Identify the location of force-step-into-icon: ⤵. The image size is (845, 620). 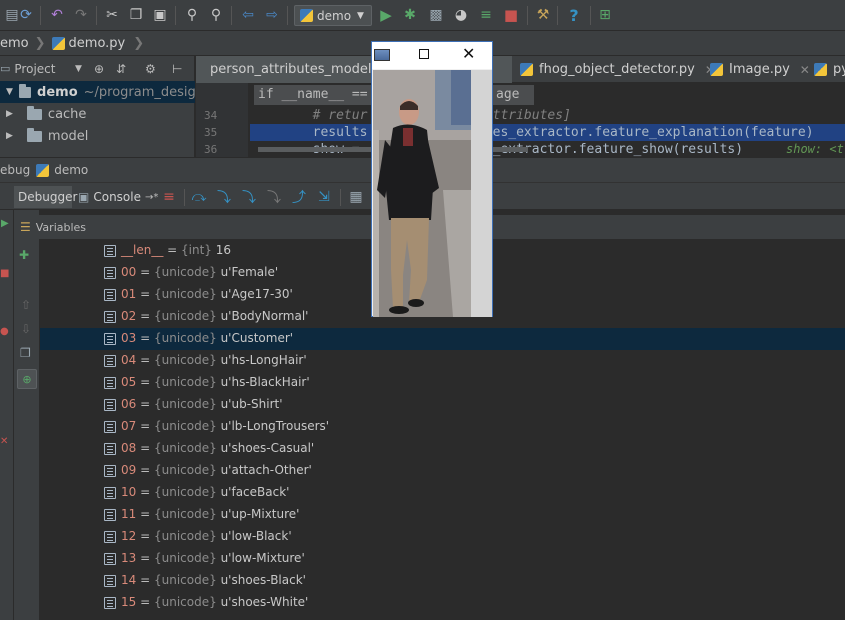
(274, 197).